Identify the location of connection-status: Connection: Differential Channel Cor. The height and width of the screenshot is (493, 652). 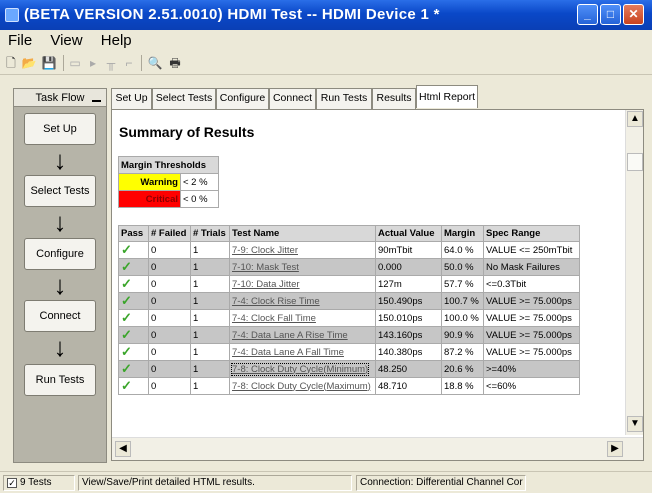
(441, 483).